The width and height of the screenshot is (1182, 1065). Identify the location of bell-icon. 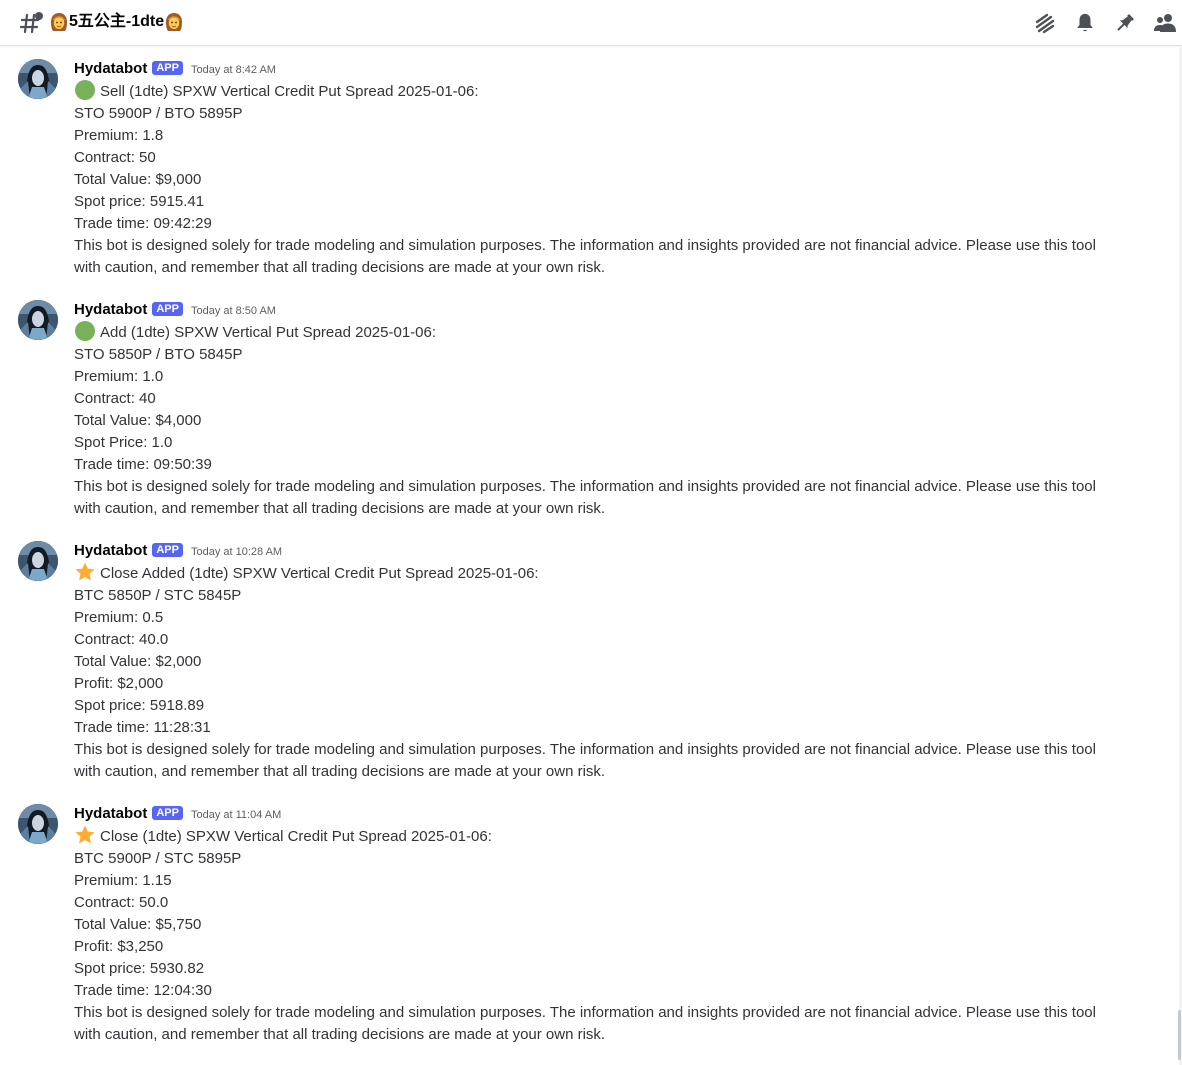
(1085, 23).